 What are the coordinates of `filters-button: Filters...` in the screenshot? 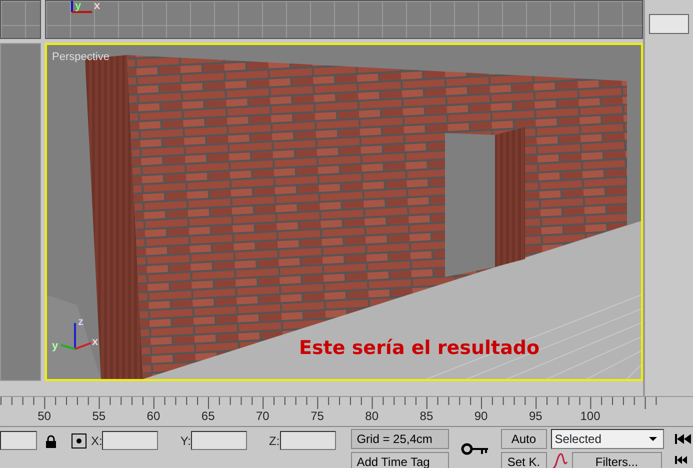 It's located at (617, 460).